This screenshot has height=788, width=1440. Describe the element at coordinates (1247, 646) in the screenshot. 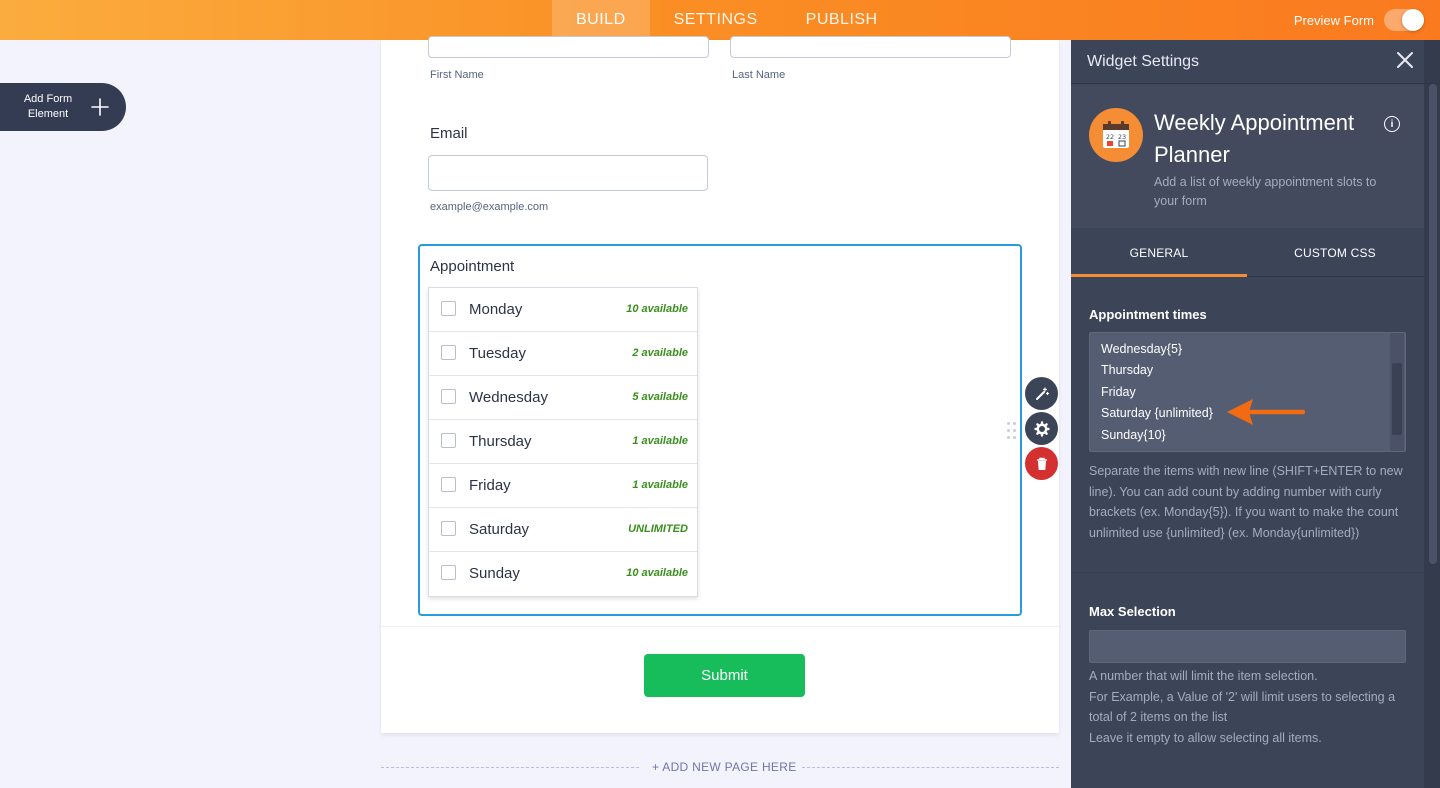

I see `max-selection-input` at that location.